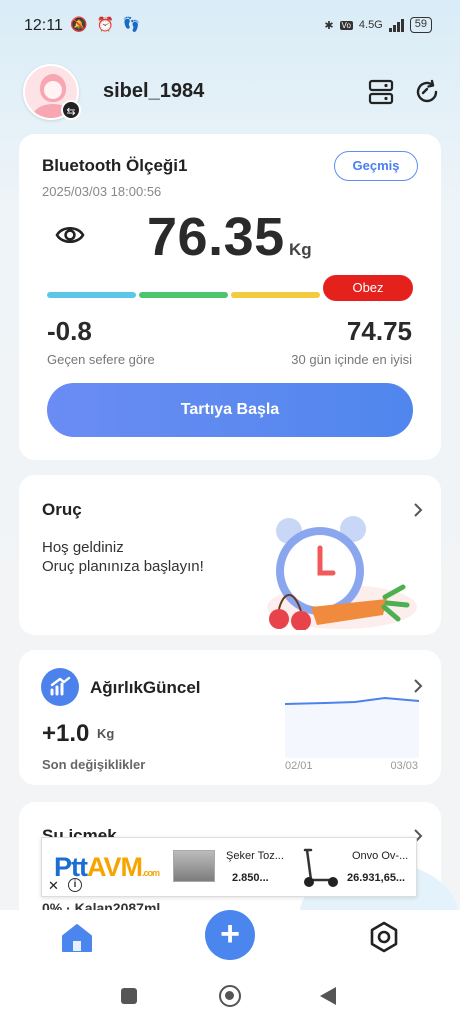  Describe the element at coordinates (183, 295) in the screenshot. I see `range-normal` at that location.